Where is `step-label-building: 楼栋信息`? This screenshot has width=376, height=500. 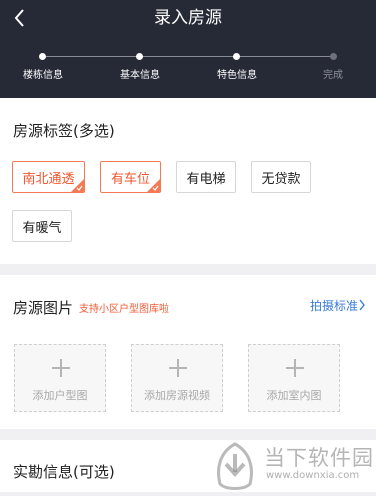 step-label-building: 楼栋信息 is located at coordinates (43, 75).